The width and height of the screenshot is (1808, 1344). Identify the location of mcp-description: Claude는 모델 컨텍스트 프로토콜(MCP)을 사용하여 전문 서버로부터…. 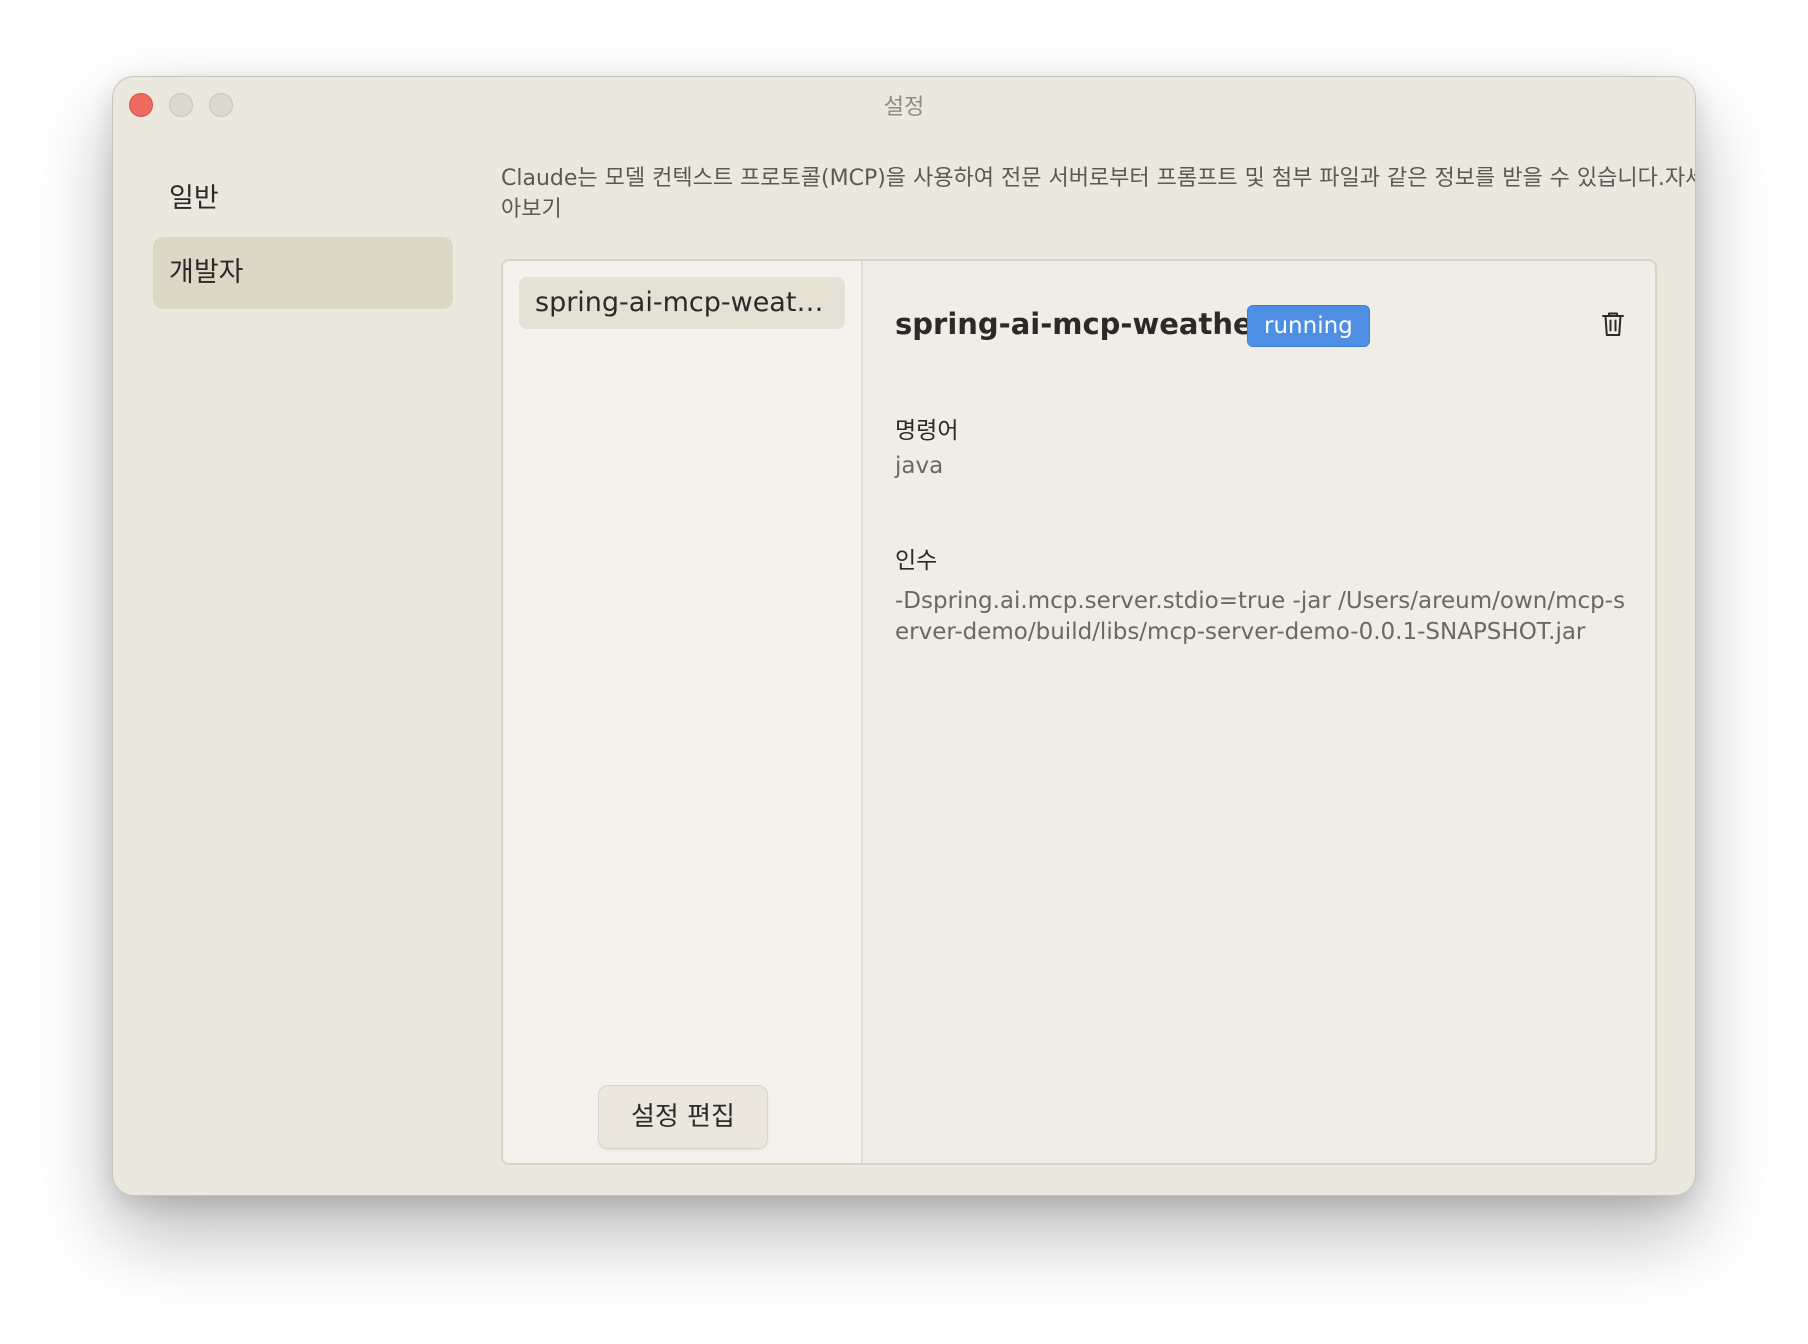
(1098, 194).